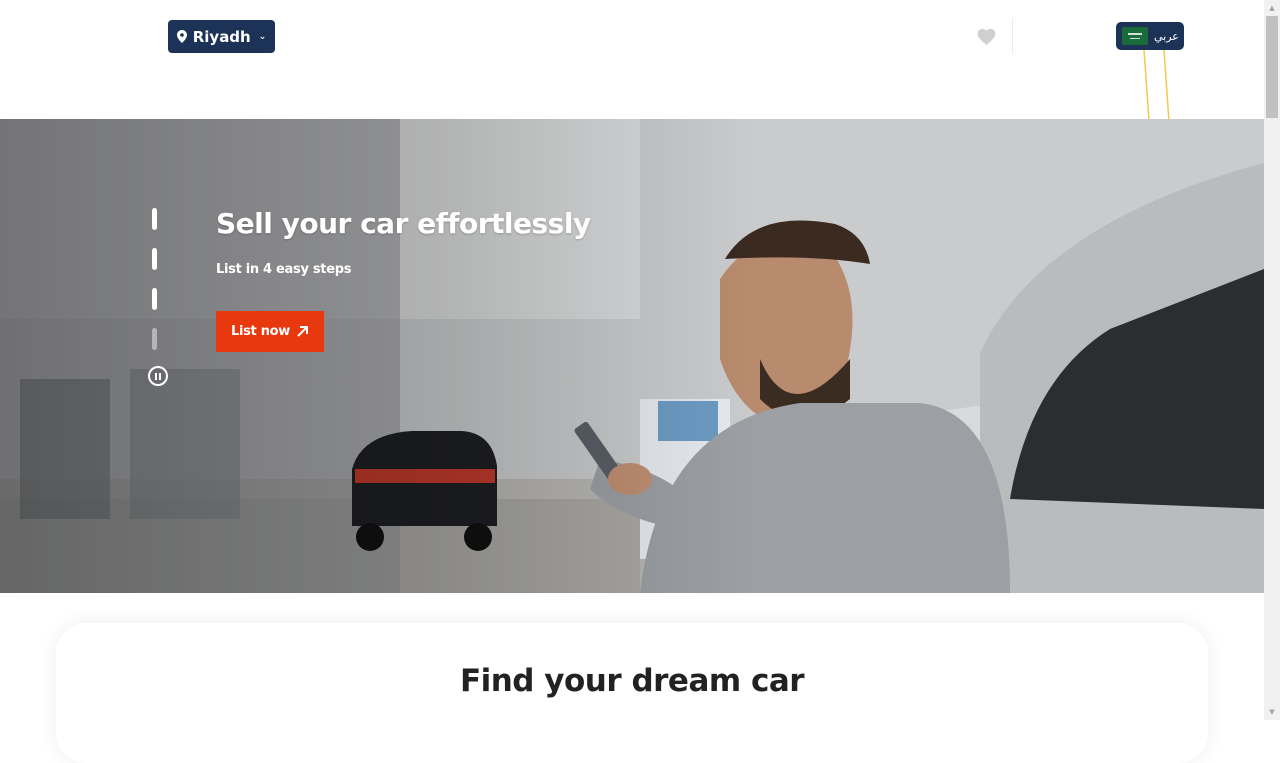 The image size is (1280, 763). Describe the element at coordinates (302, 331) in the screenshot. I see `arrow-up-right-icon` at that location.